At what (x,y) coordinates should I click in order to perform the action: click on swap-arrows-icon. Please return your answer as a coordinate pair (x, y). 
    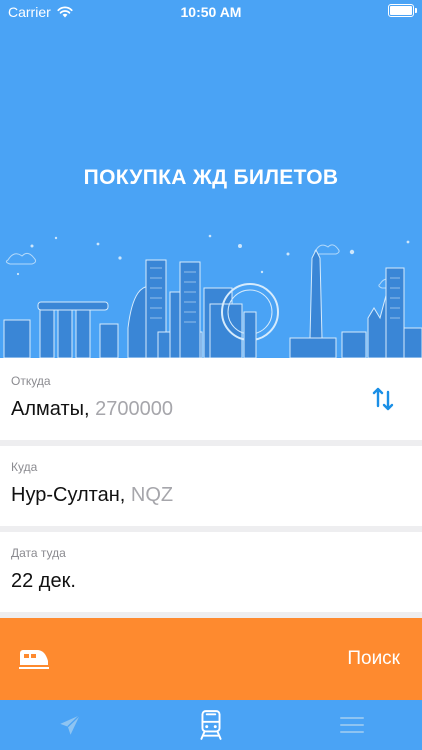
    Looking at the image, I should click on (383, 399).